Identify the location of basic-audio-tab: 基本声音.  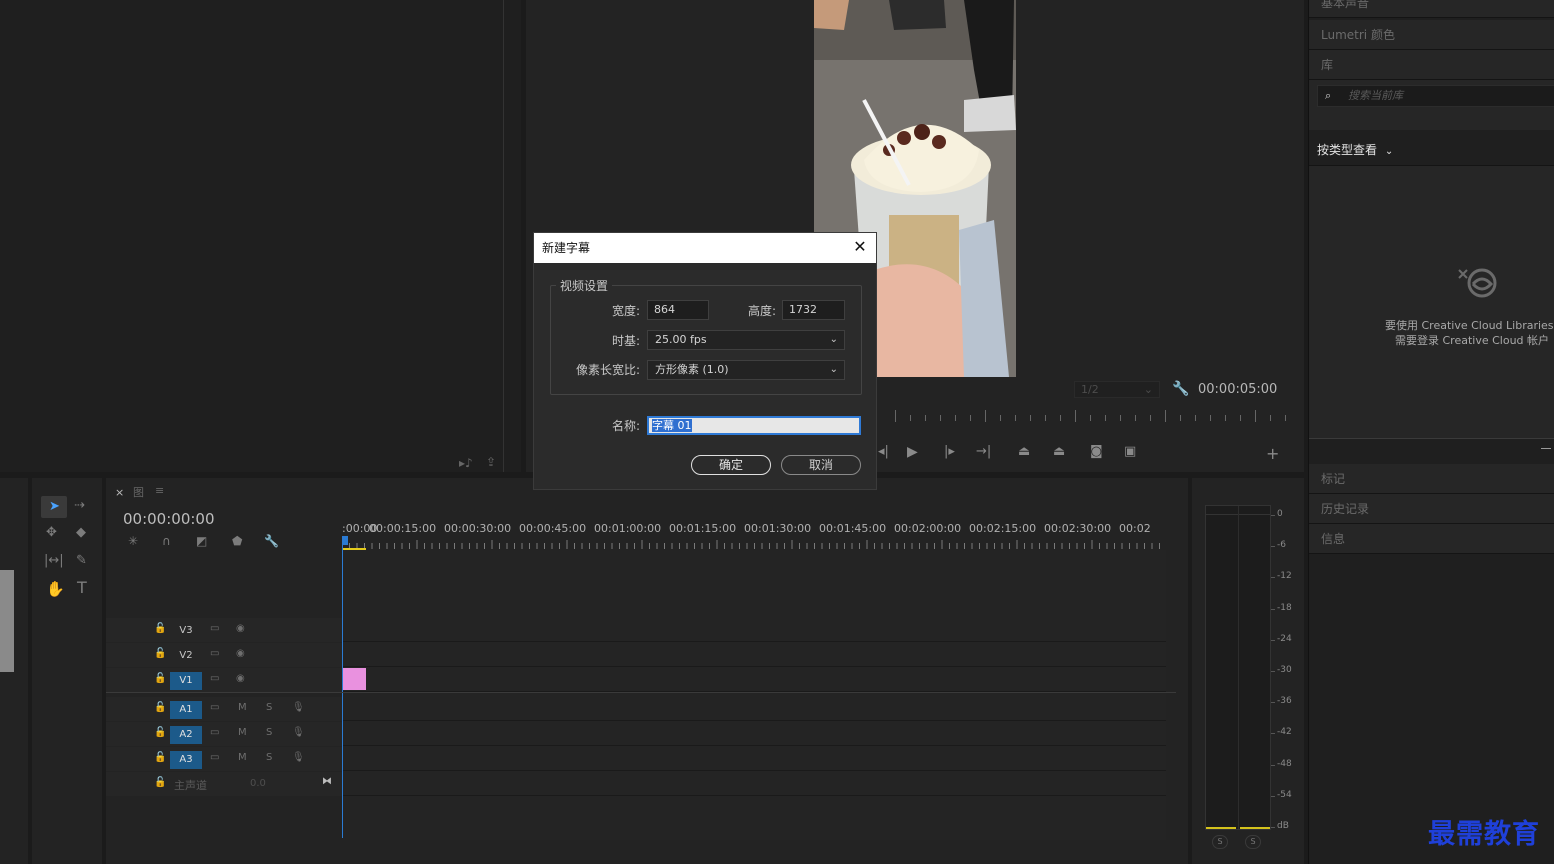
(1431, 9).